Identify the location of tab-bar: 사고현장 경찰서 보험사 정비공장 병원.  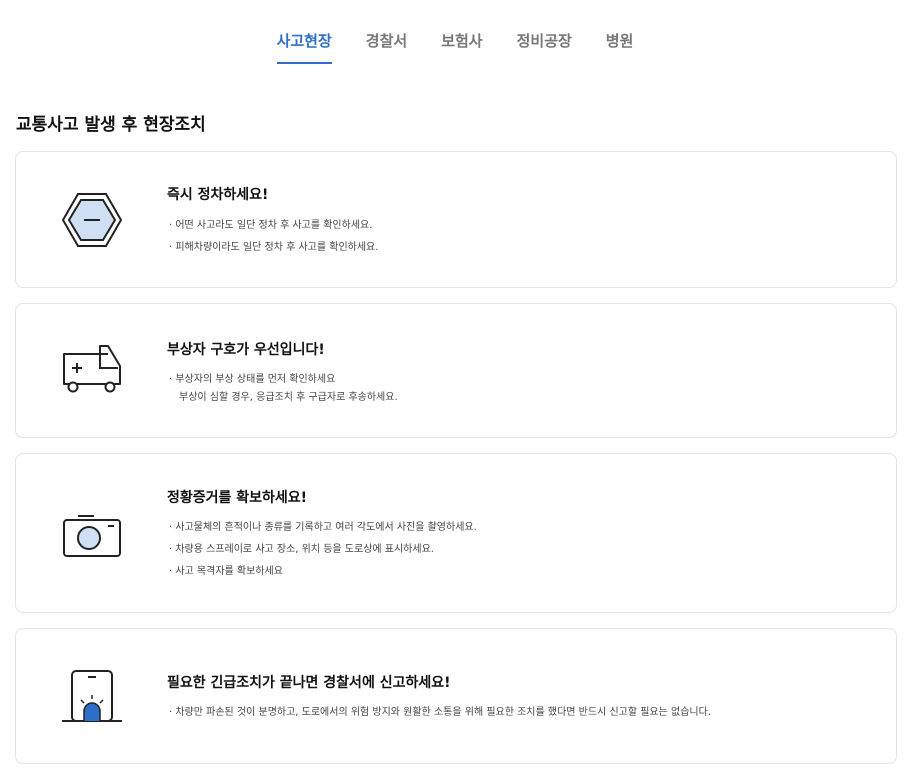
(455, 47).